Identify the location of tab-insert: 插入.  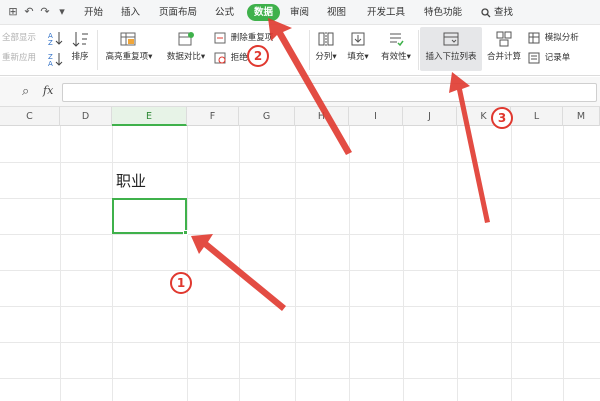
(130, 12).